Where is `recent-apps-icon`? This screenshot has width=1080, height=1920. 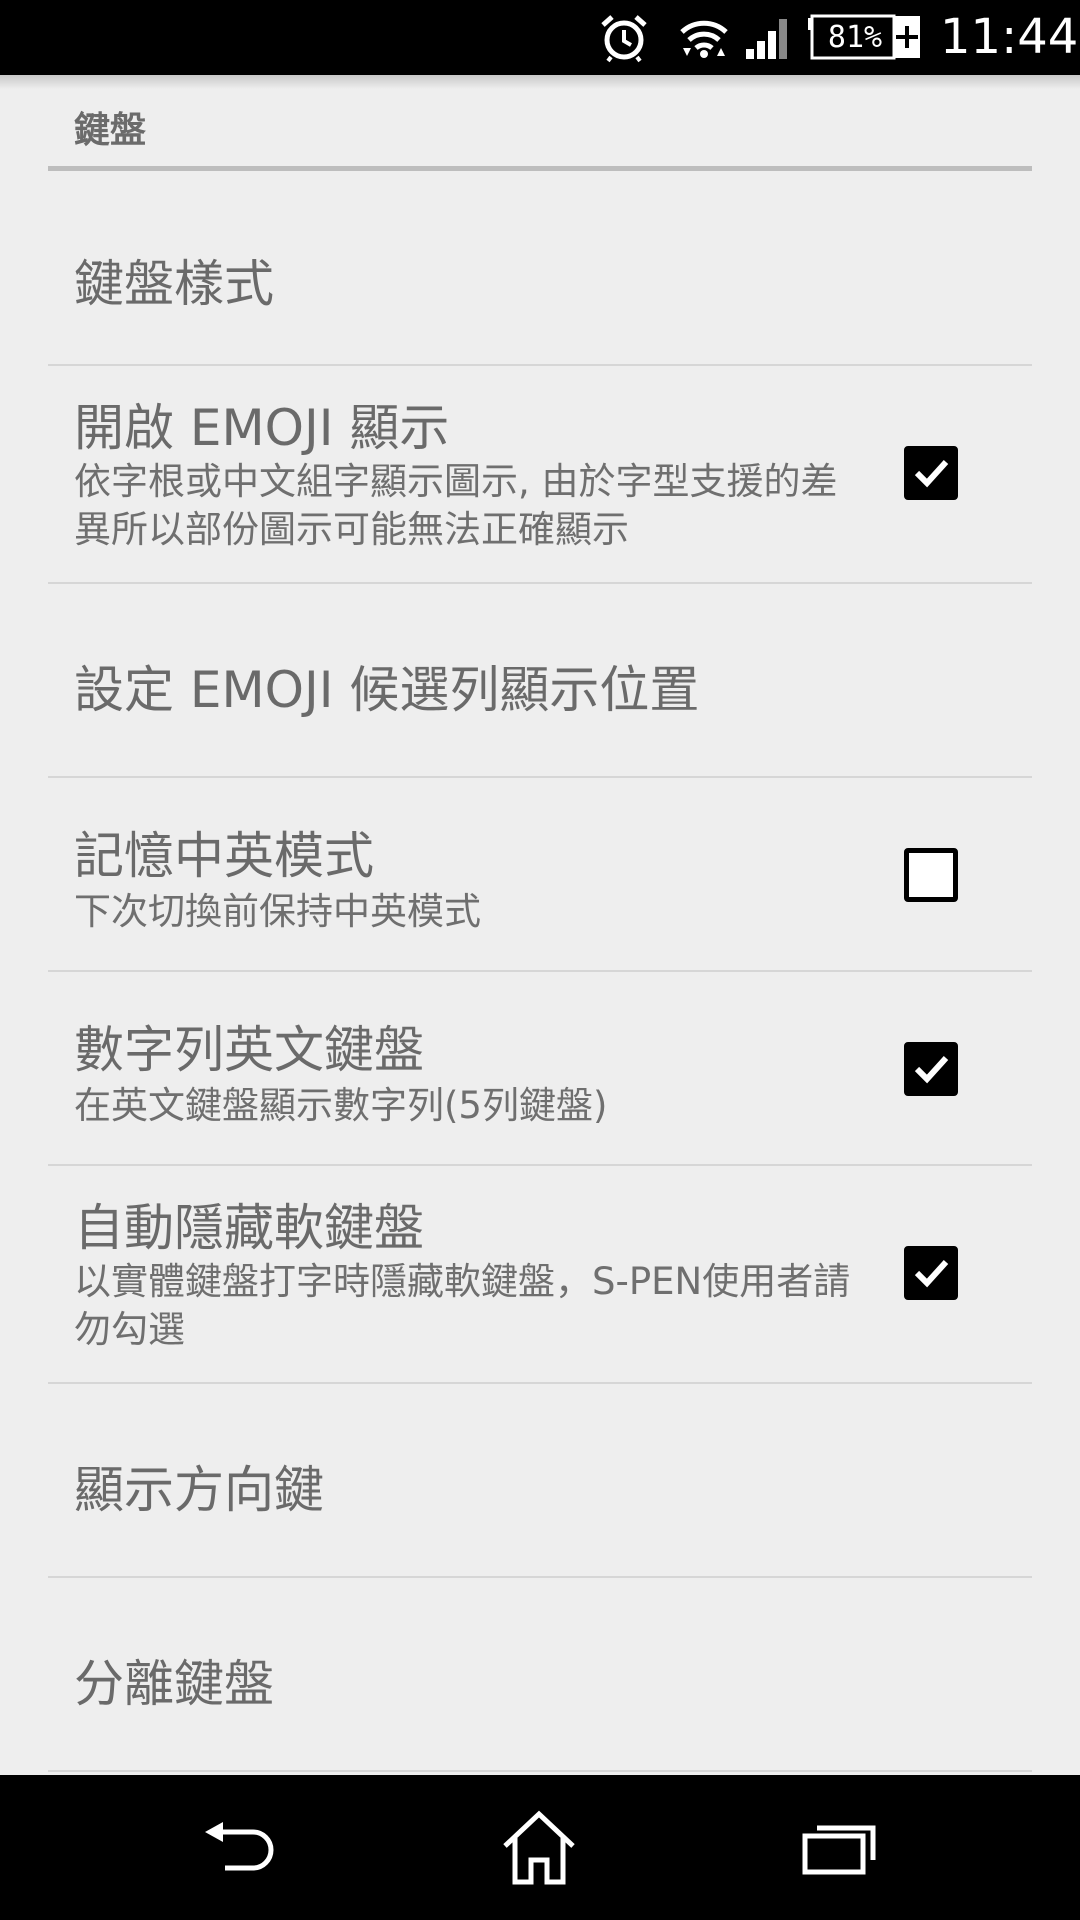
recent-apps-icon is located at coordinates (839, 1848).